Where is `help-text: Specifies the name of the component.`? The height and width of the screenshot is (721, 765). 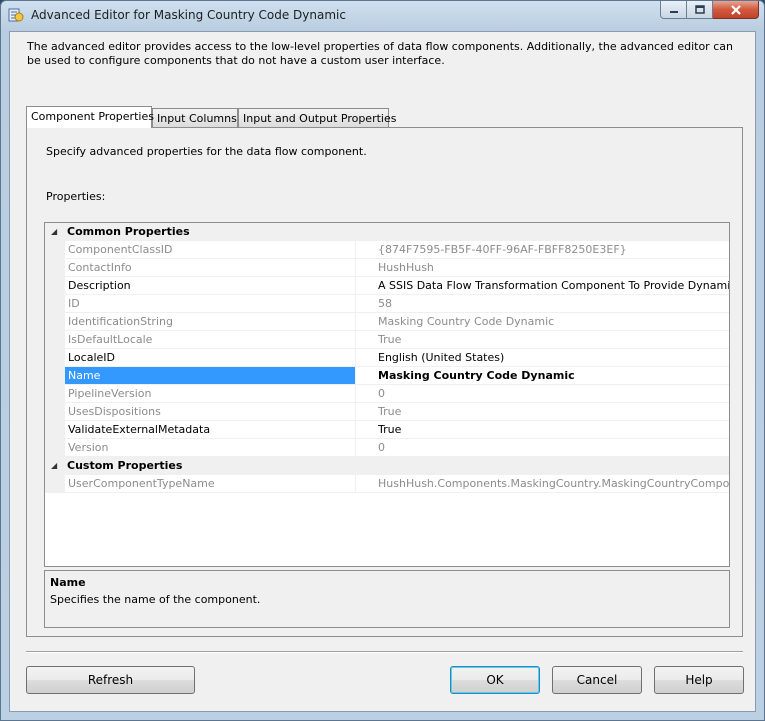
help-text: Specifies the name of the component. is located at coordinates (155, 599).